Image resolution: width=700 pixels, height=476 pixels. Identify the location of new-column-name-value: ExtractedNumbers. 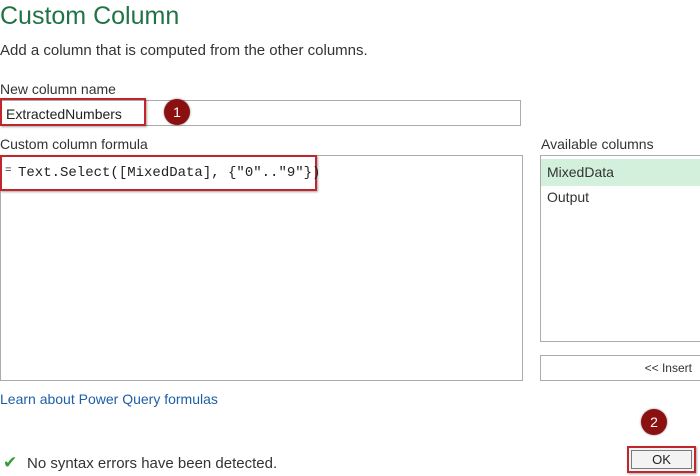
(64, 114).